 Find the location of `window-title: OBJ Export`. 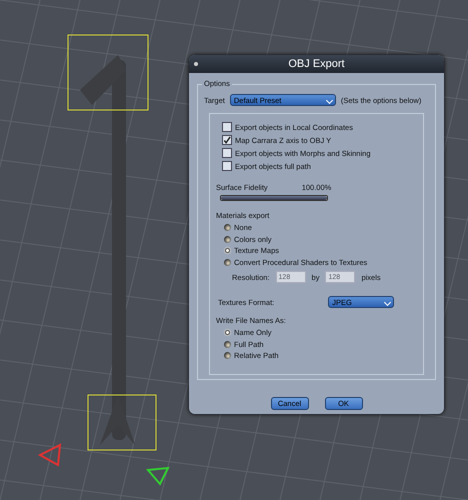

window-title: OBJ Export is located at coordinates (316, 64).